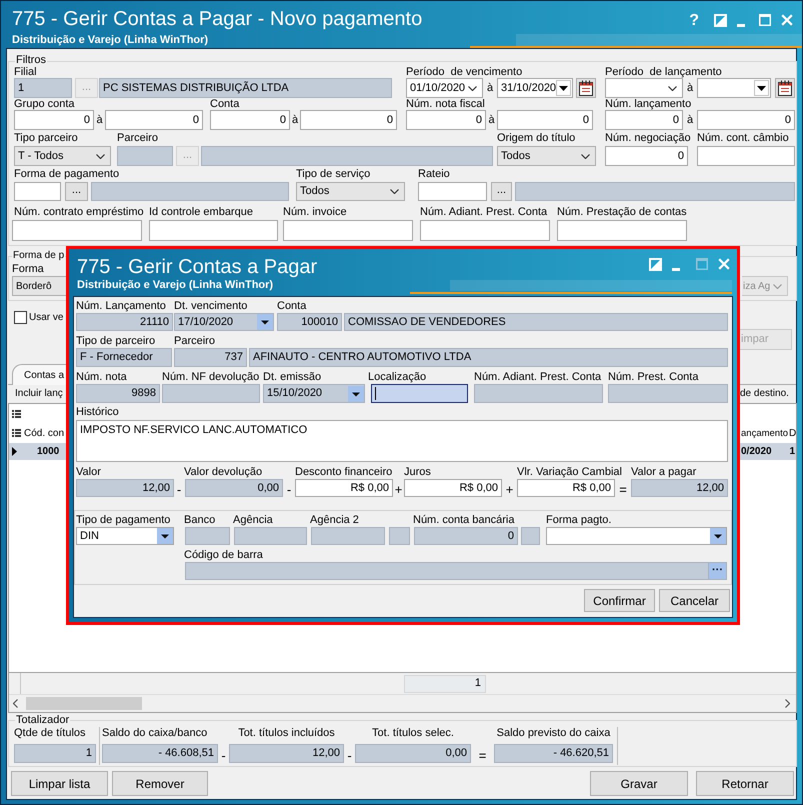 This screenshot has width=803, height=805. I want to click on horizontal-scrollbar, so click(402, 703).